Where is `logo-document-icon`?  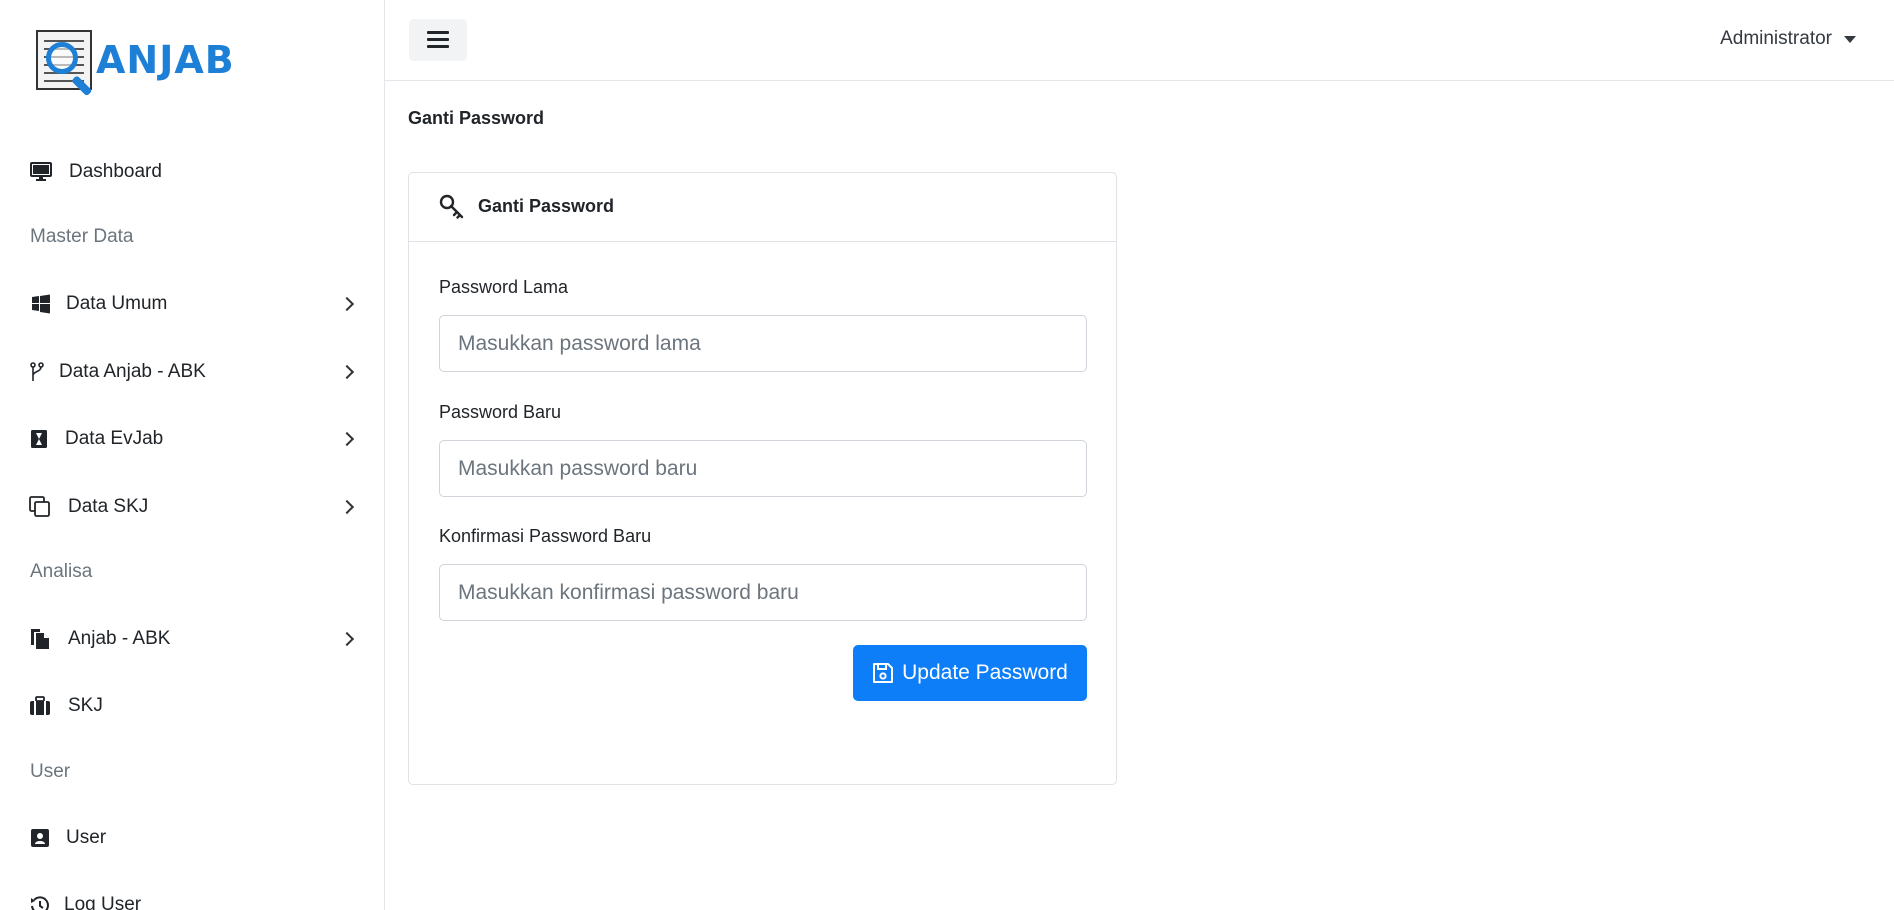 logo-document-icon is located at coordinates (64, 63).